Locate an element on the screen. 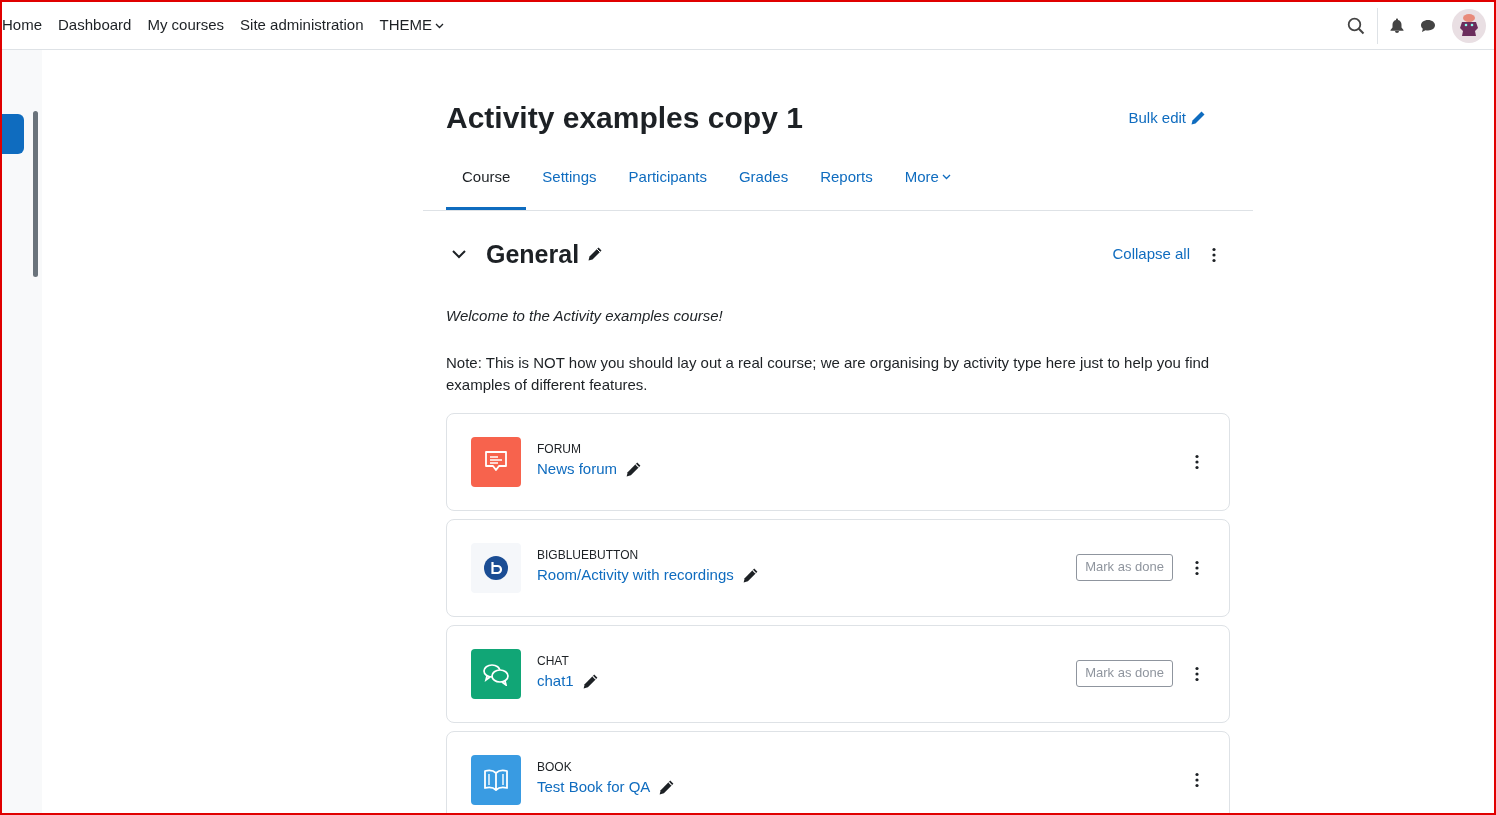  activity-link: News forum is located at coordinates (577, 469).